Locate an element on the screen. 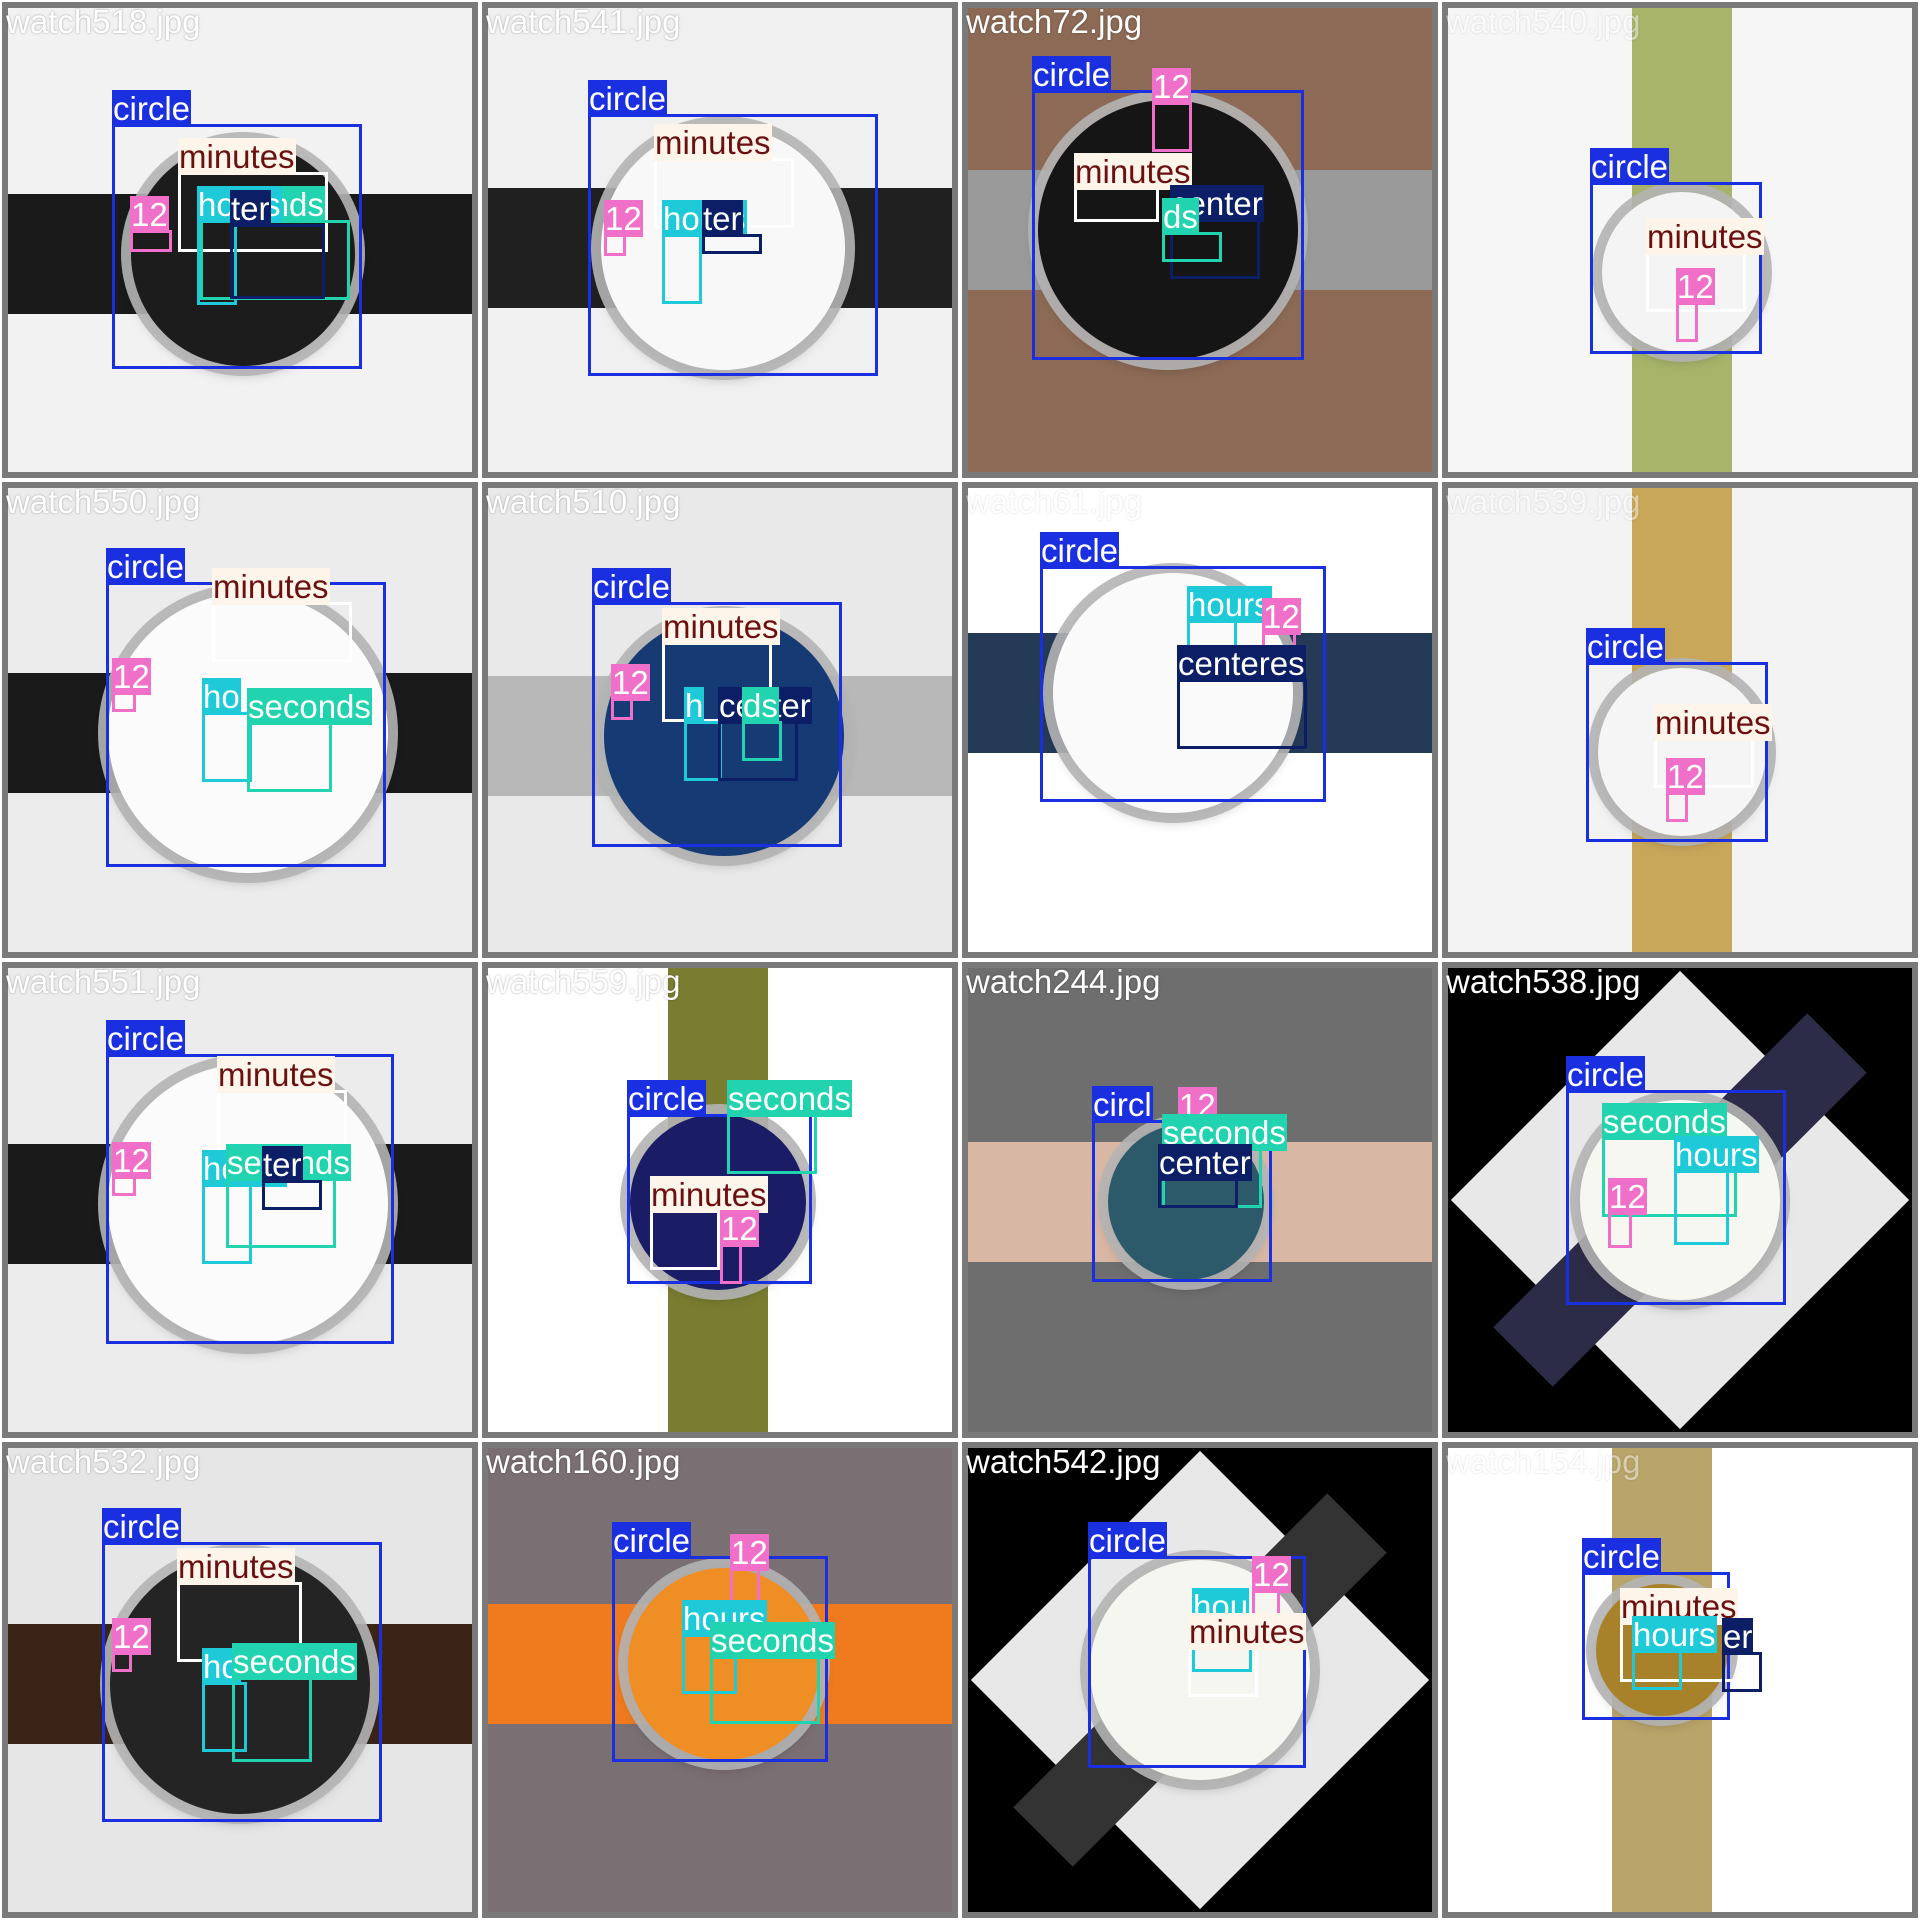  detection-box: h is located at coordinates (703, 734).